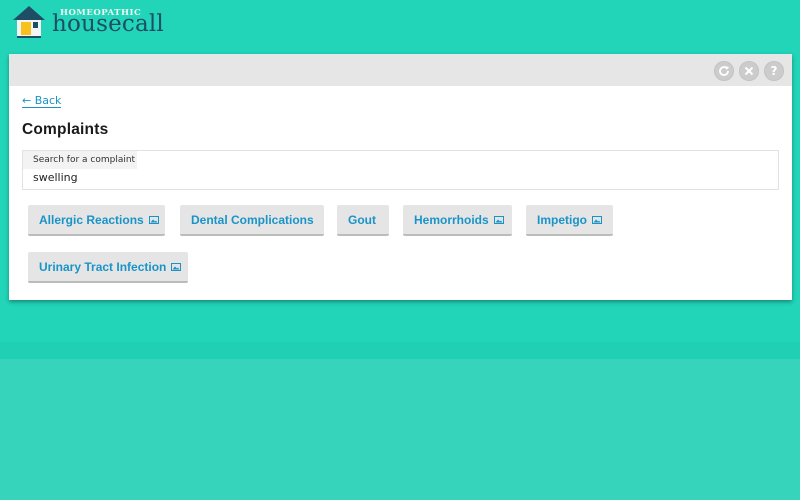 The width and height of the screenshot is (800, 500). I want to click on search-field: Search for a complaint, so click(400, 170).